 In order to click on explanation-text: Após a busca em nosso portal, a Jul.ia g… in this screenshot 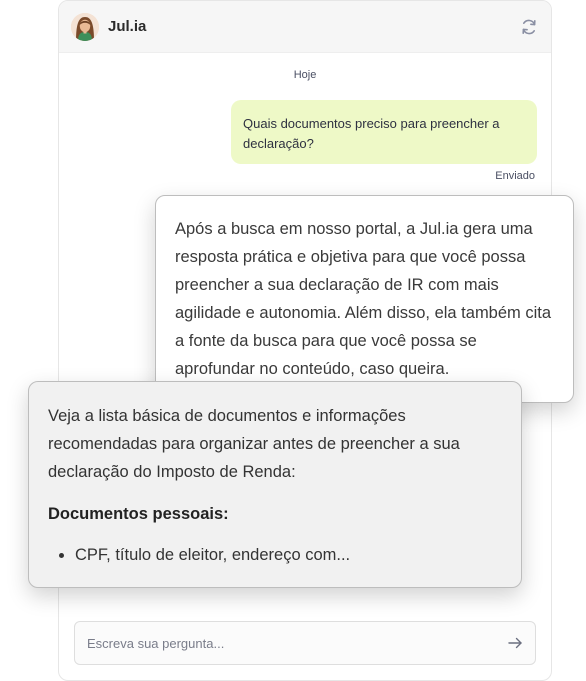, I will do `click(363, 299)`.